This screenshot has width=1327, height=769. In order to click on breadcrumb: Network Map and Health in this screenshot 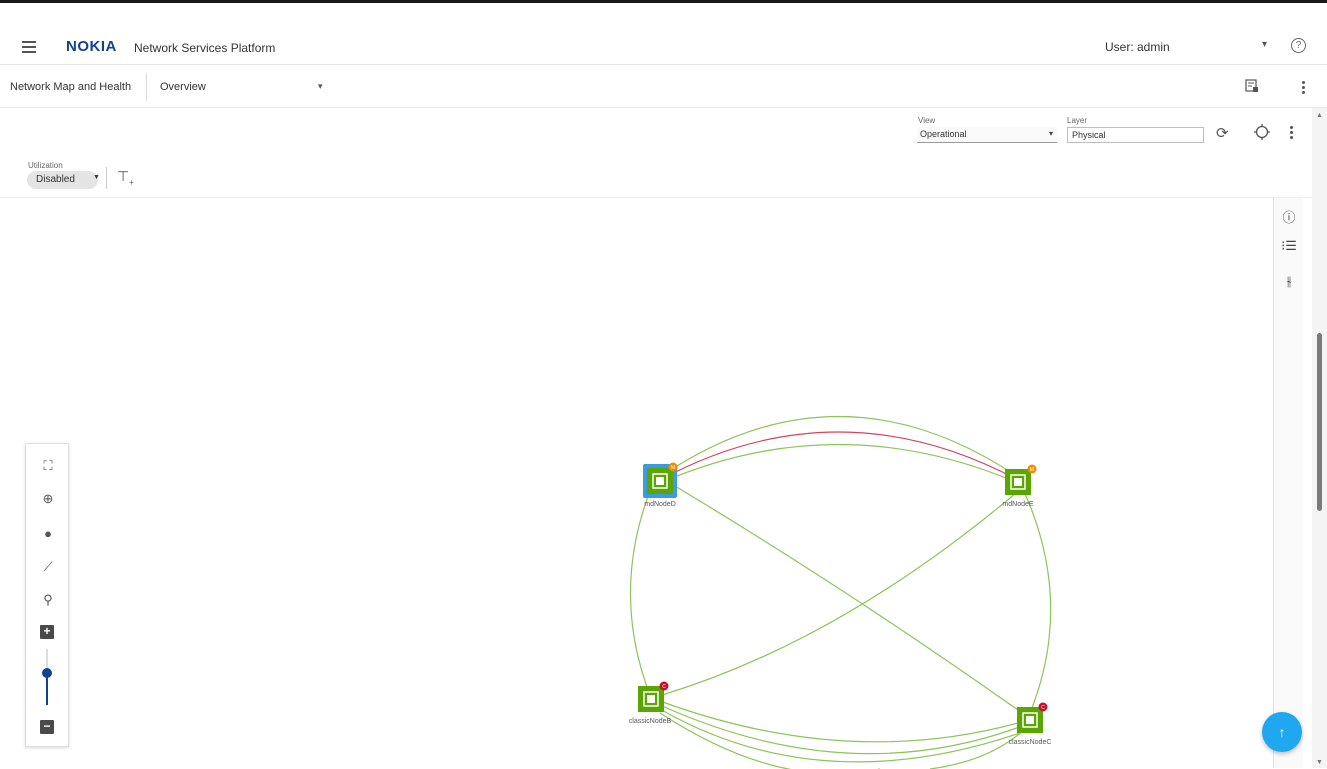, I will do `click(70, 87)`.